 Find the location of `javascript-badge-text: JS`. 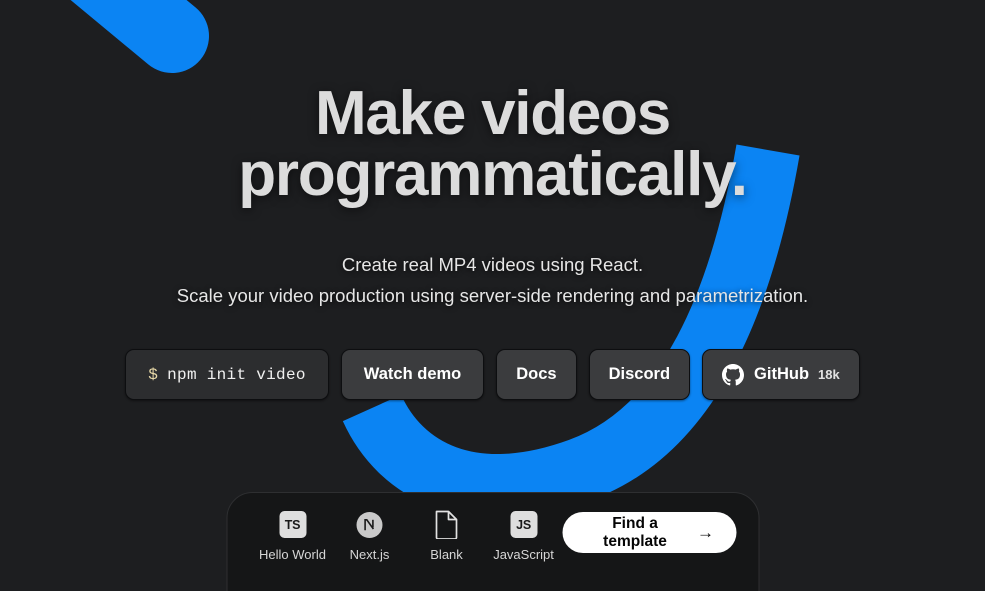

javascript-badge-text: JS is located at coordinates (524, 524).